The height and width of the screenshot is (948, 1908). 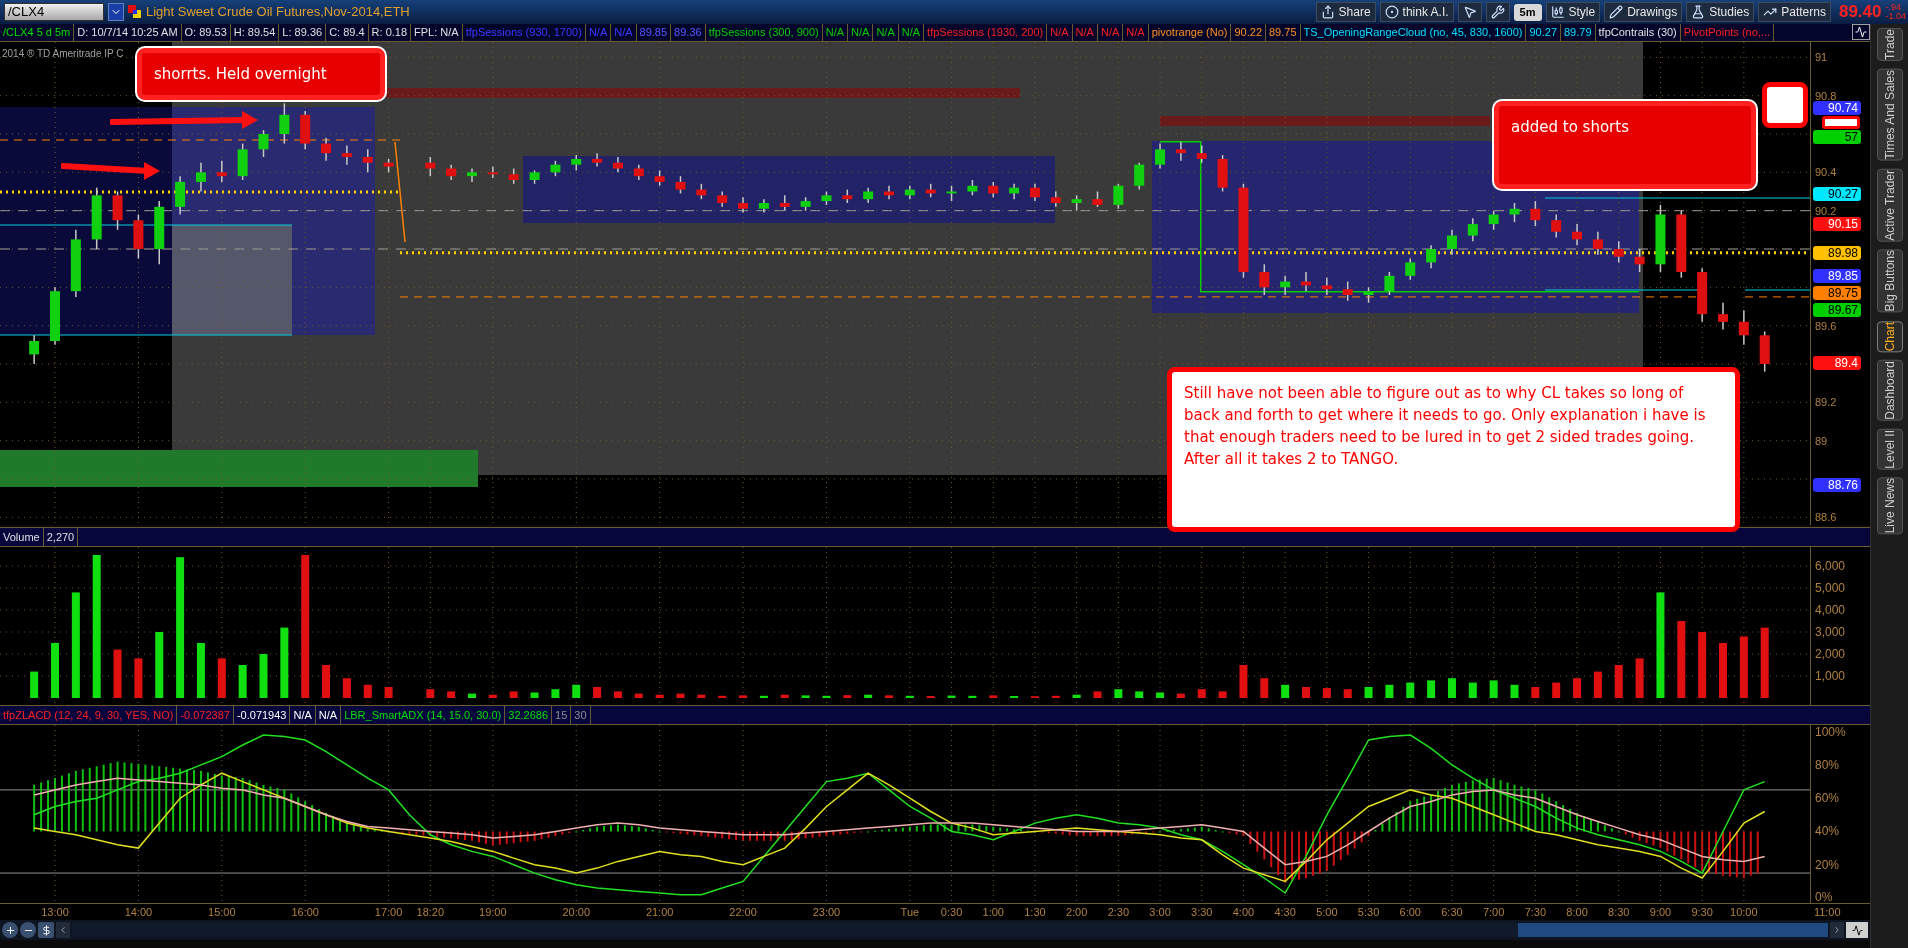 I want to click on time-label: 3:00, so click(x=1160, y=912).